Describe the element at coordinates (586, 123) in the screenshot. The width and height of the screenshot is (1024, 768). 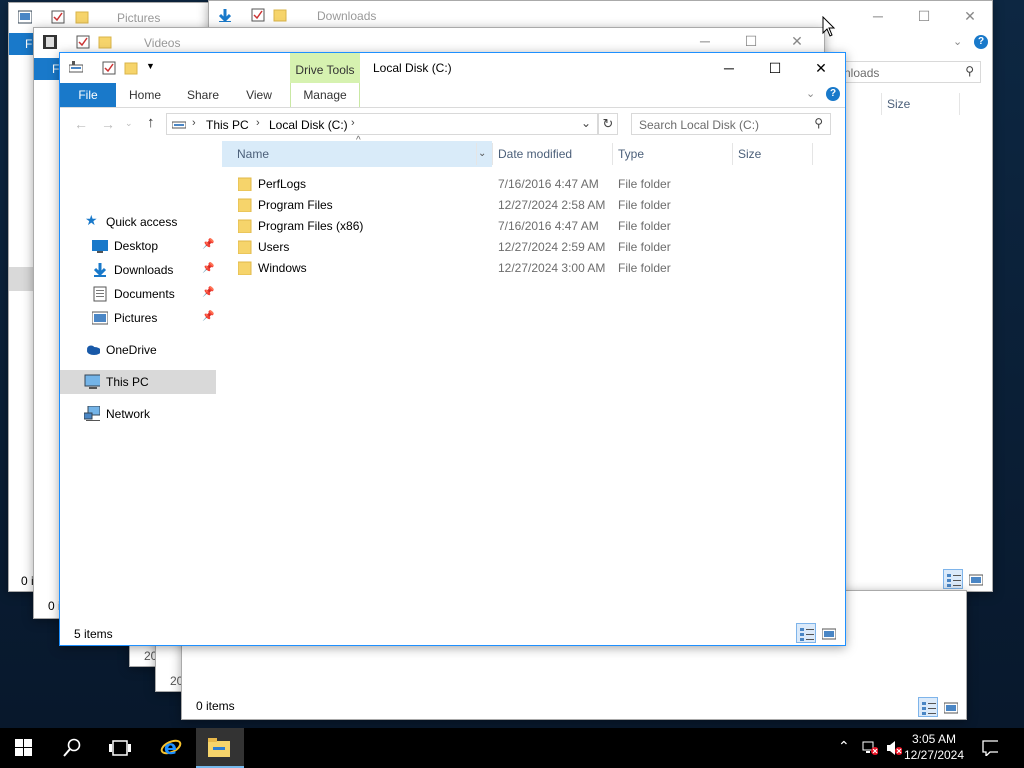
I see `address-dropdown-icon: ⌄` at that location.